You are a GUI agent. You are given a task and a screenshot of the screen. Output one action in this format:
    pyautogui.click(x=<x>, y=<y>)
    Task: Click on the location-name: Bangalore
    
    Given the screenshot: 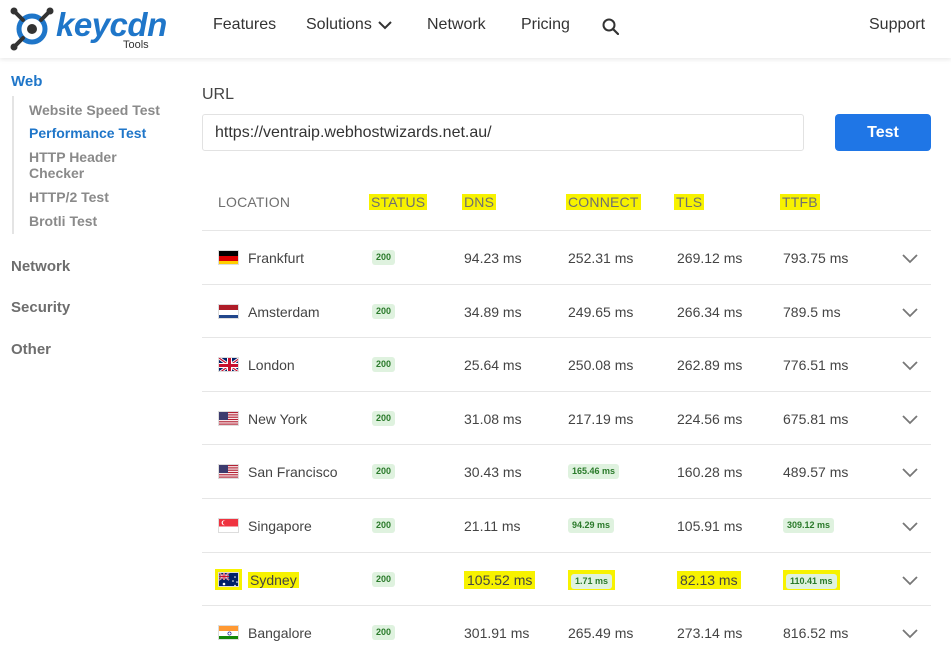 What is the action you would take?
    pyautogui.click(x=280, y=632)
    